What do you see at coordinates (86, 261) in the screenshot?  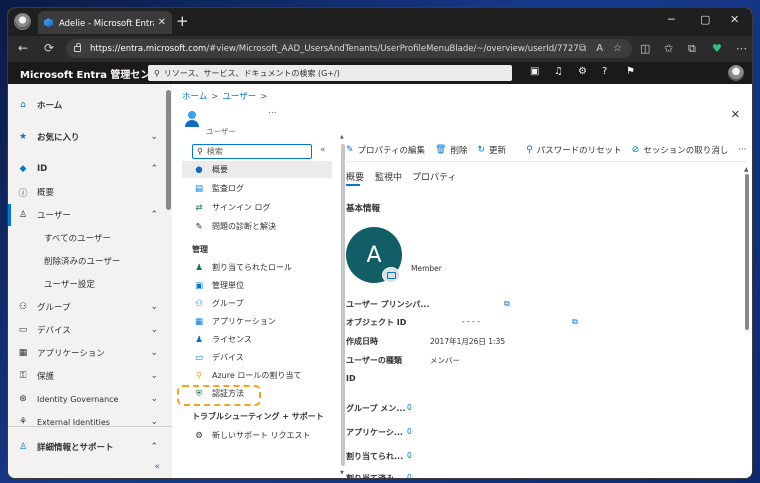 I see `nav-deleted-users: 削除済みのユーザー` at bounding box center [86, 261].